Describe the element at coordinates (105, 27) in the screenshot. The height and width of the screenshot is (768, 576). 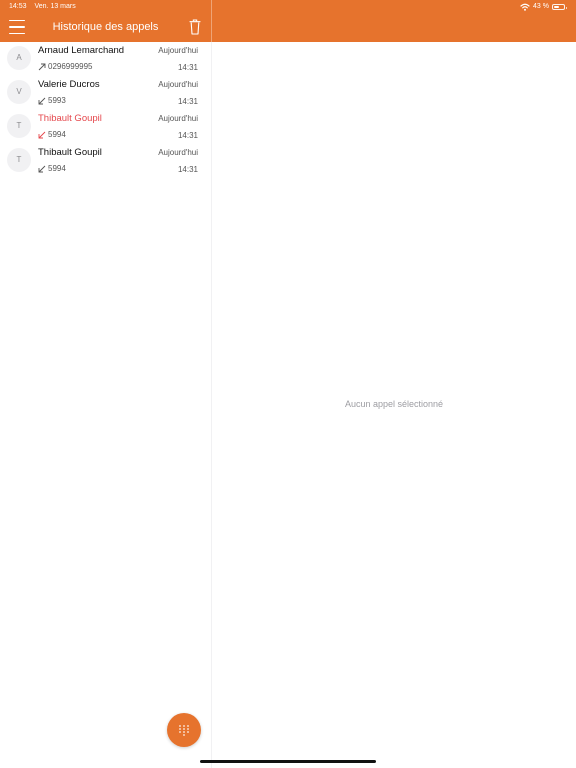
I see `page-title: Historique des appels` at that location.